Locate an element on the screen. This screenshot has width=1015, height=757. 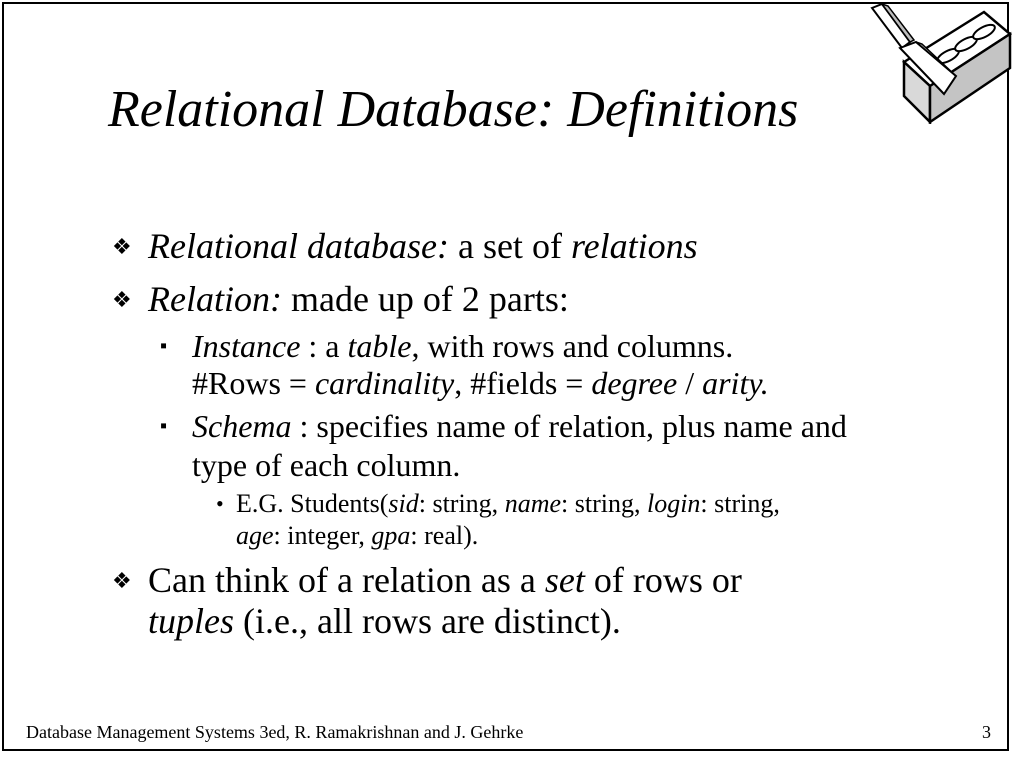
text-run: : a is located at coordinates (324, 346).